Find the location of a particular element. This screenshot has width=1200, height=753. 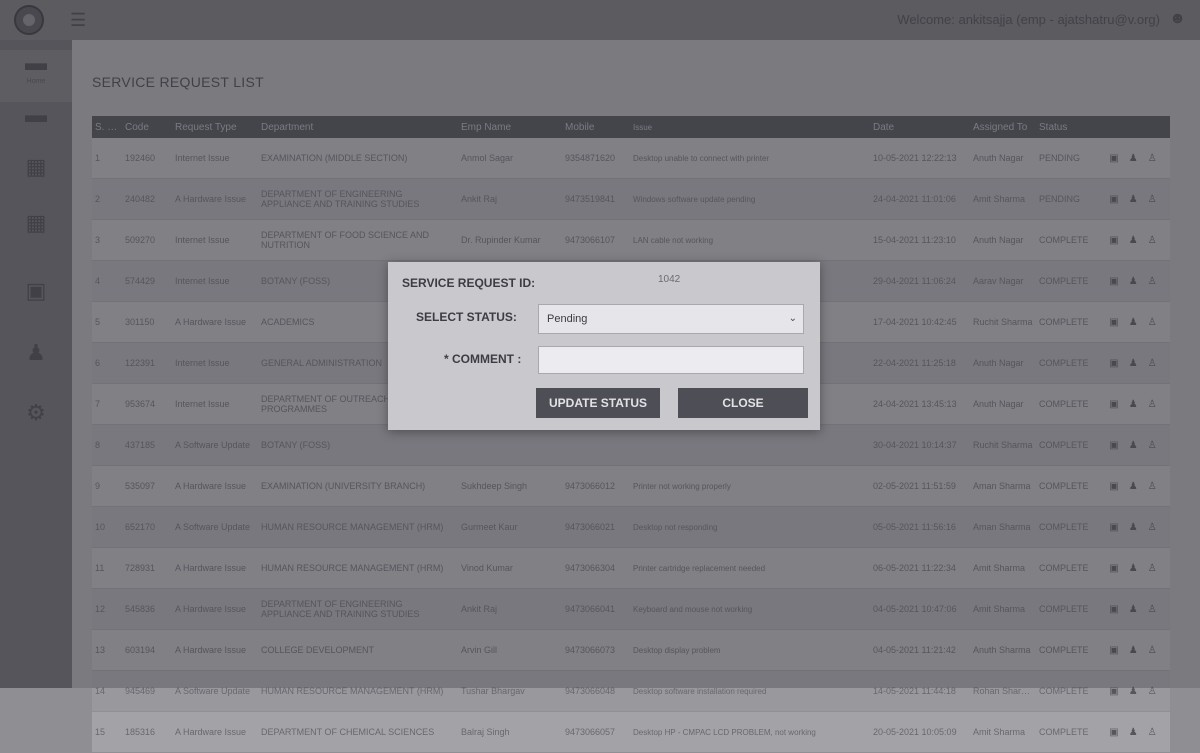

close-button: CLOSE is located at coordinates (743, 403).